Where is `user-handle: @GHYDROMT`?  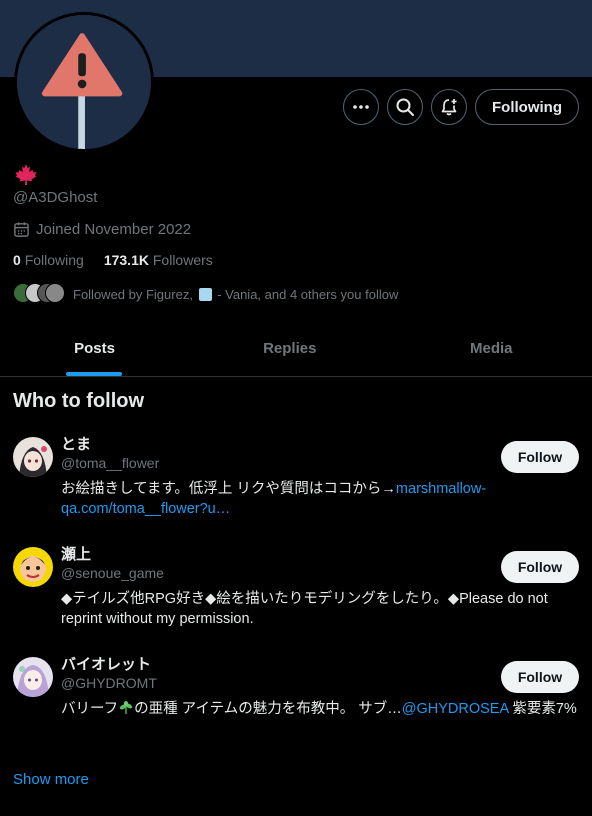
user-handle: @GHYDROMT is located at coordinates (109, 683).